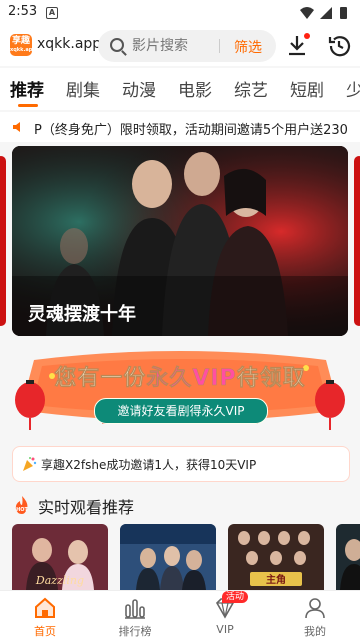 The width and height of the screenshot is (360, 641). What do you see at coordinates (251, 88) in the screenshot?
I see `tab-variety: 综艺` at bounding box center [251, 88].